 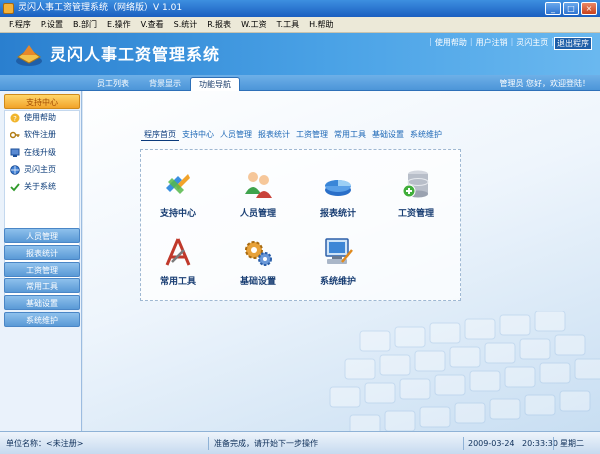 What do you see at coordinates (350, 135) in the screenshot?
I see `nav-tools: 常用工具` at bounding box center [350, 135].